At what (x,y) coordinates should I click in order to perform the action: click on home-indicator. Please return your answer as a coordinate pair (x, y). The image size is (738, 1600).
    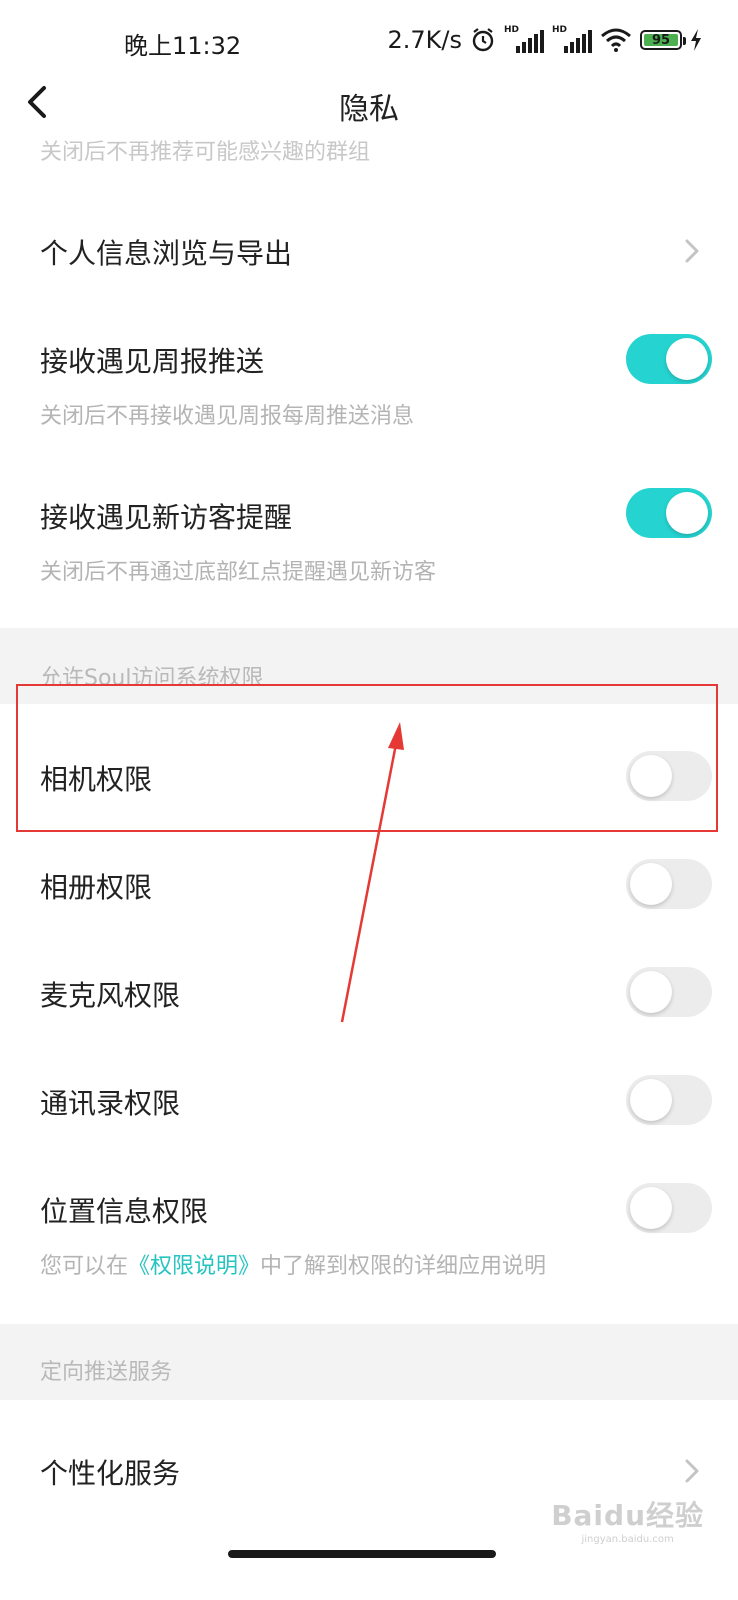
    Looking at the image, I should click on (362, 1554).